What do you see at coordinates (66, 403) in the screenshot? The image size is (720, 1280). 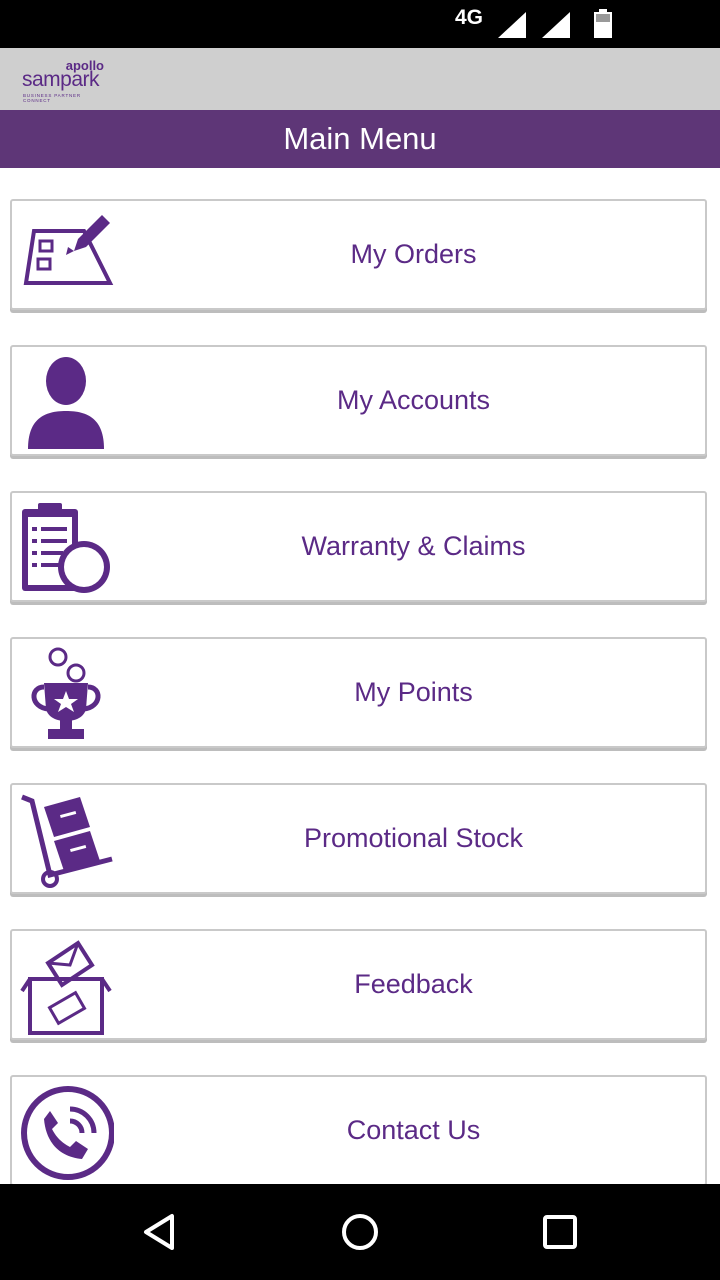 I see `user-icon` at bounding box center [66, 403].